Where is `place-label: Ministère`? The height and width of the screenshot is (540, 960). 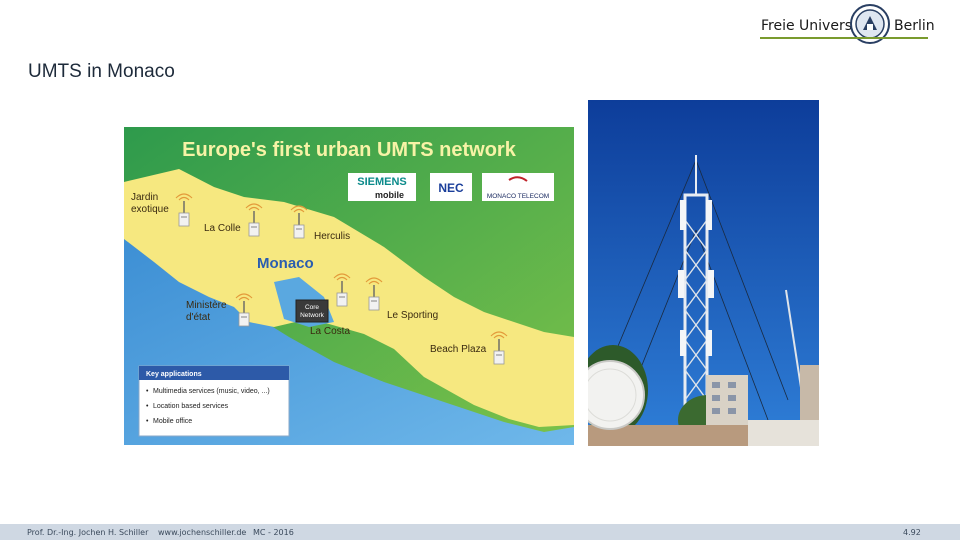 place-label: Ministère is located at coordinates (206, 305).